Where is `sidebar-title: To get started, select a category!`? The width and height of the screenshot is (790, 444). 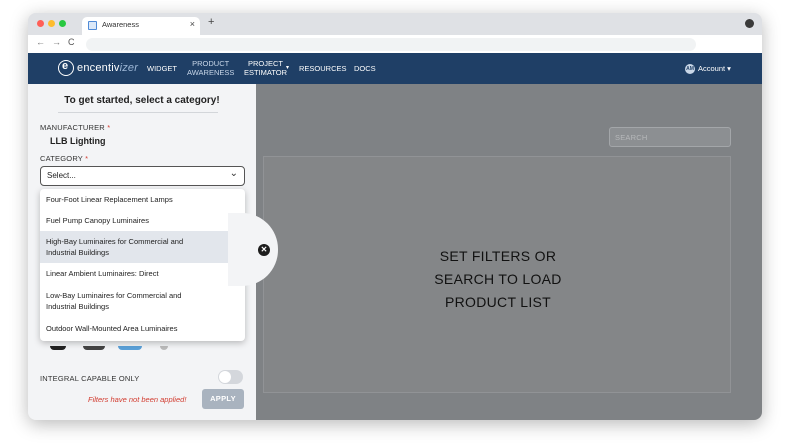 sidebar-title: To get started, select a category! is located at coordinates (142, 100).